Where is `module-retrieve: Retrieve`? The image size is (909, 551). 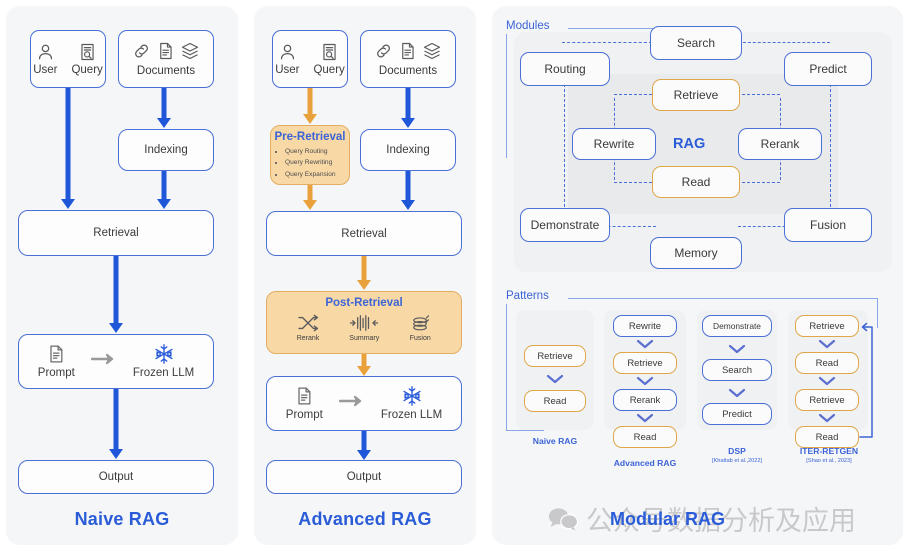 module-retrieve: Retrieve is located at coordinates (696, 95).